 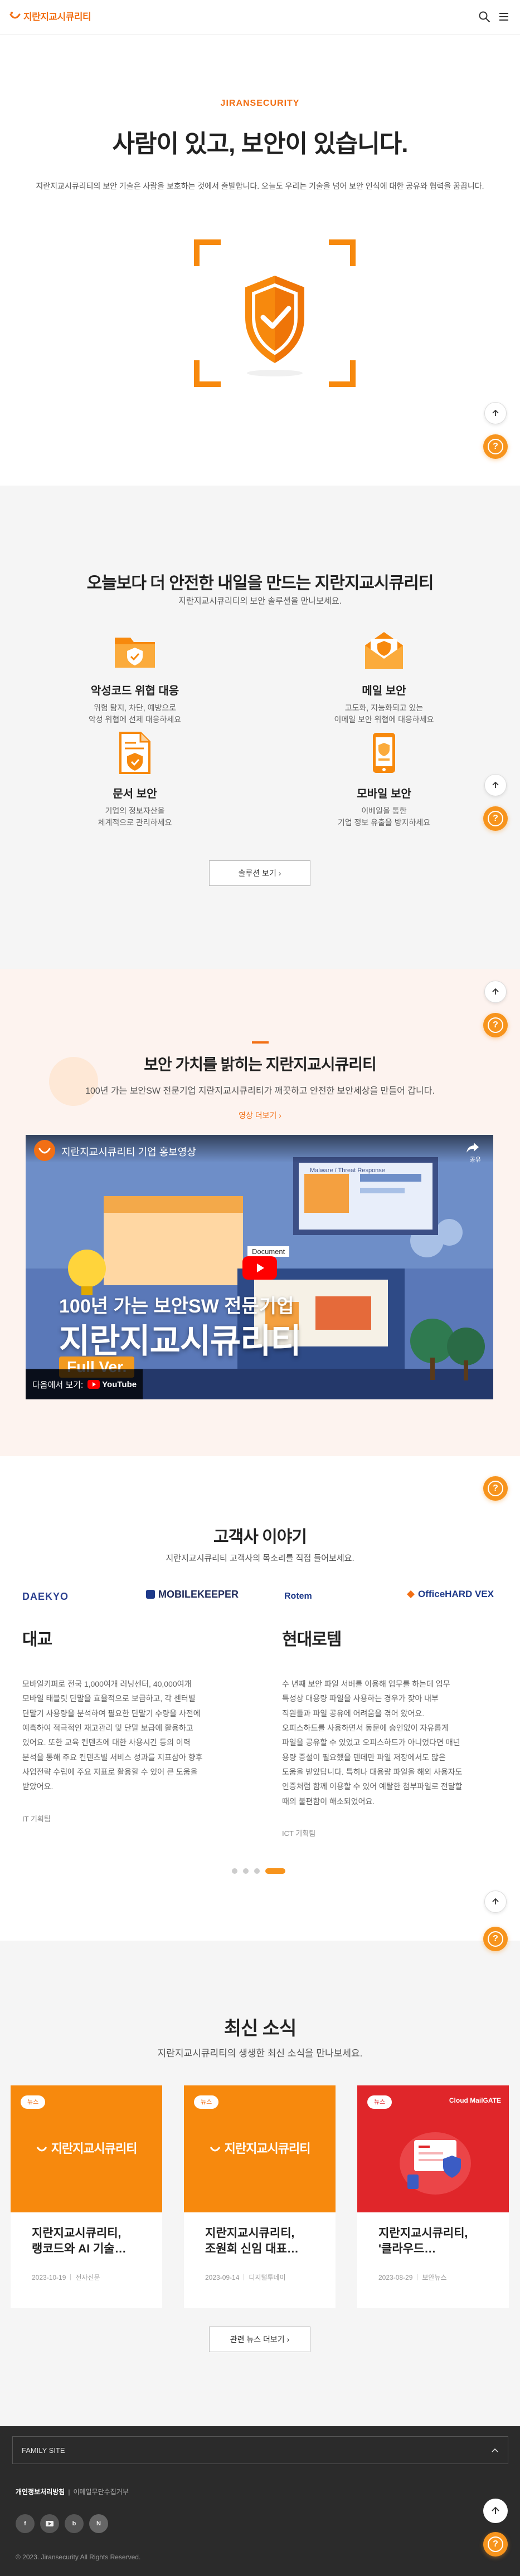 What do you see at coordinates (364, 1757) in the screenshot?
I see `case-body-line: 용량 증설이 필요했을 텐데만 파일 저장에서도 많은` at bounding box center [364, 1757].